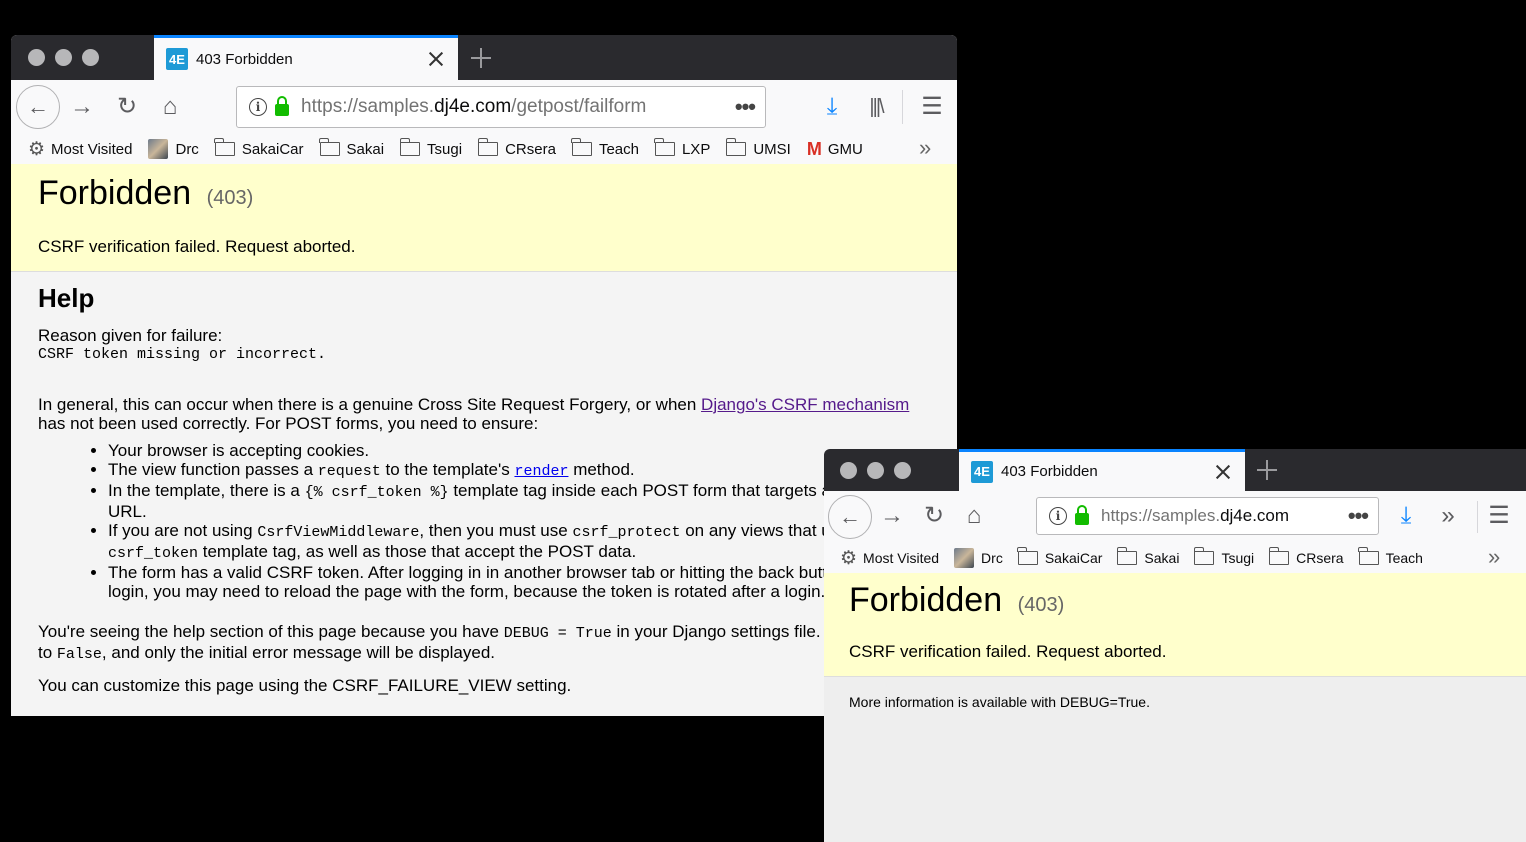 This screenshot has width=1526, height=842. What do you see at coordinates (849, 558) in the screenshot?
I see `gear-icon: ⚙` at bounding box center [849, 558].